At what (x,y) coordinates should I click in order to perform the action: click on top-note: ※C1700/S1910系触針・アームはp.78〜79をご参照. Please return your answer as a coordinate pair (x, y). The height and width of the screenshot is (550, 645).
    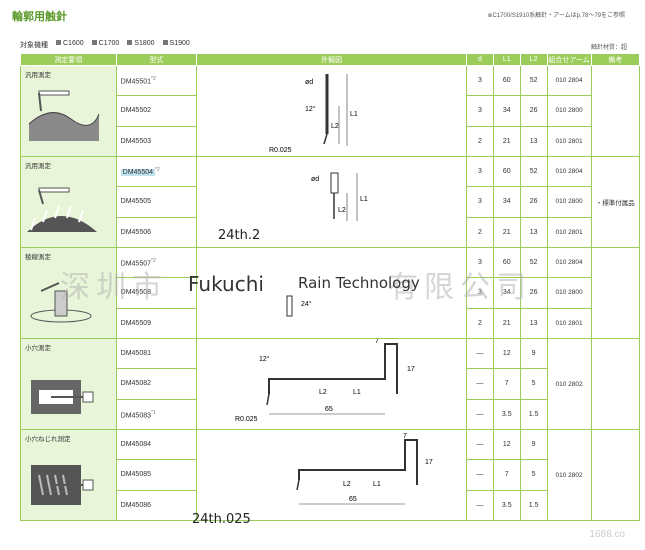
    Looking at the image, I should click on (556, 16).